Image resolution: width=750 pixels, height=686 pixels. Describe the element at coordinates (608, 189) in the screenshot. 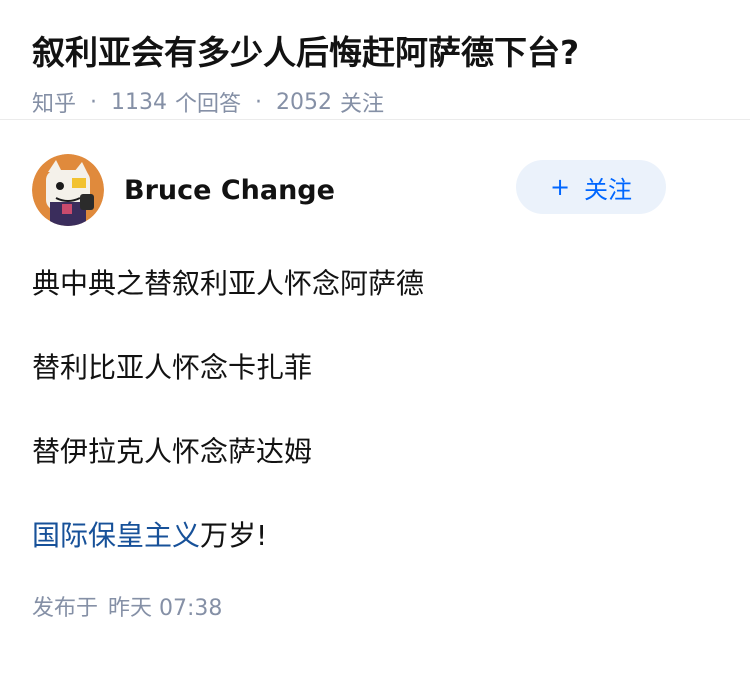

I see `follow-button-label: 关注` at that location.